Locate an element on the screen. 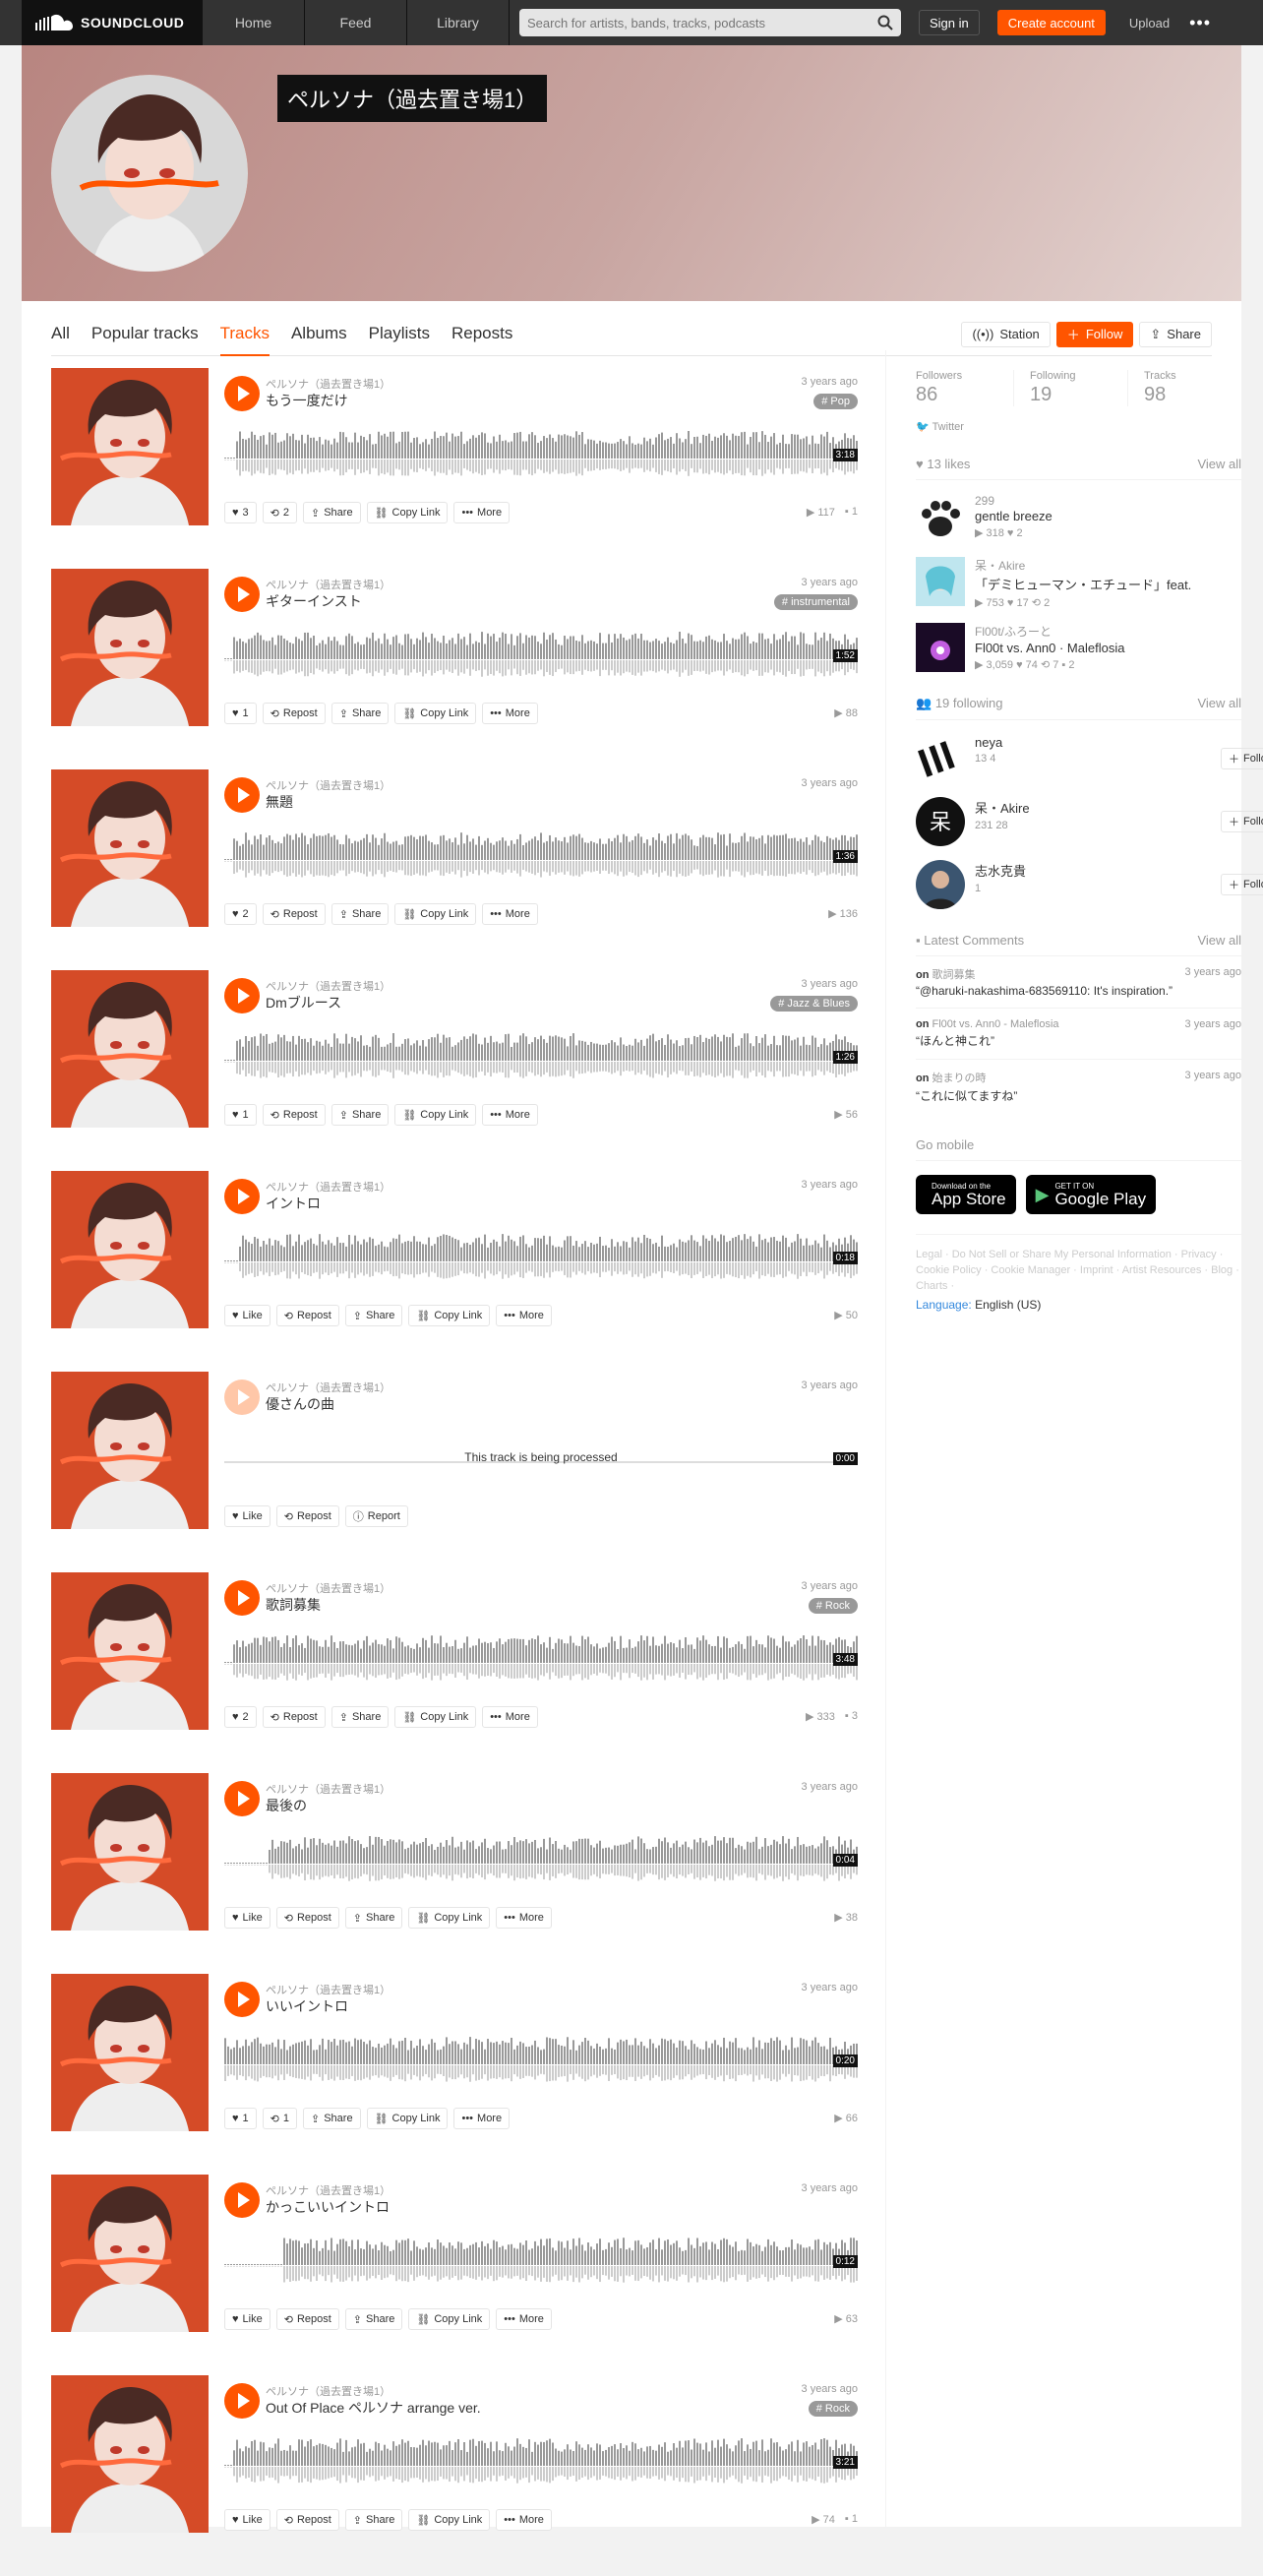 This screenshot has height=2576, width=1263. comments-view-all: View all is located at coordinates (1219, 940).